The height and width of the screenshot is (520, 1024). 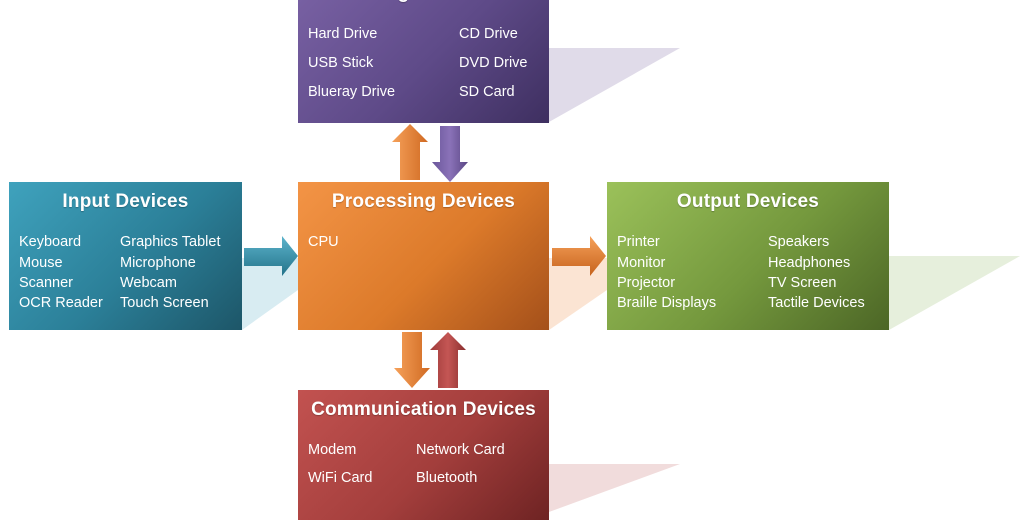 What do you see at coordinates (450, 154) in the screenshot?
I see `arrow-storage-to-processing` at bounding box center [450, 154].